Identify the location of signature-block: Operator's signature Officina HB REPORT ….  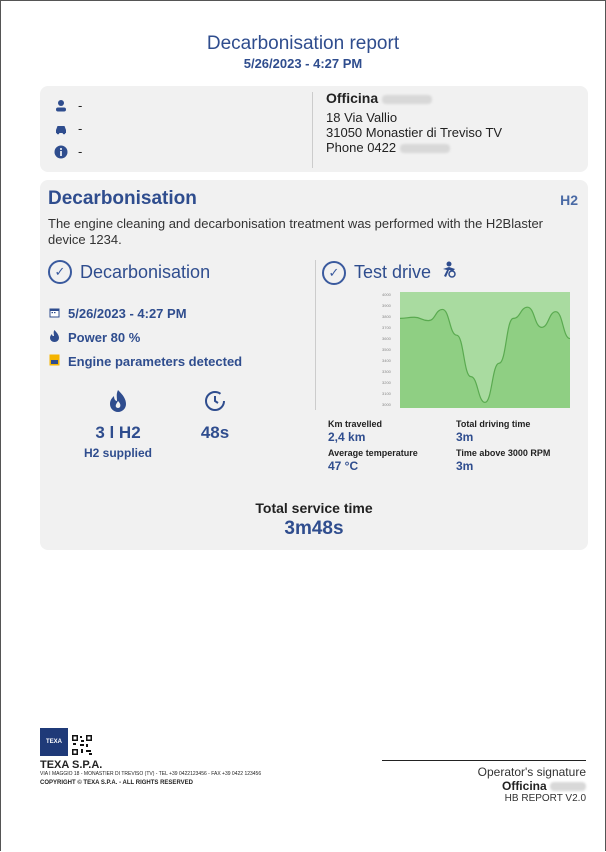
(484, 782).